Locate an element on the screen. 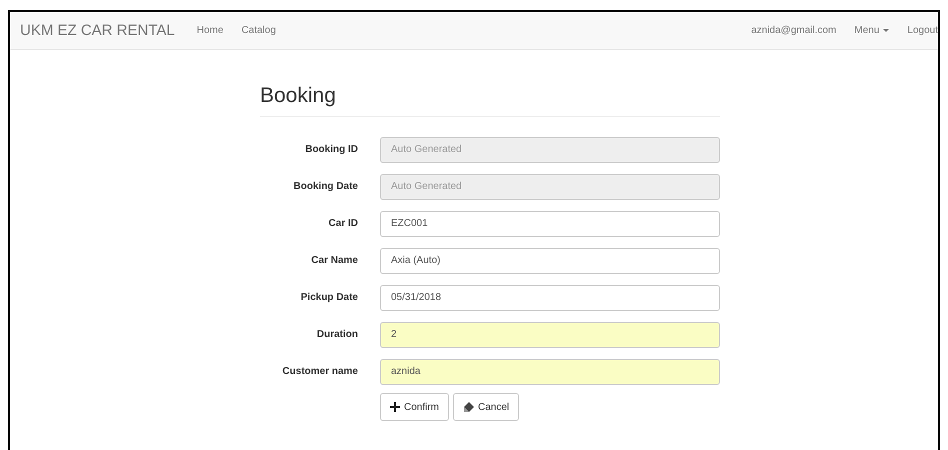 Image resolution: width=948 pixels, height=450 pixels. cancel-button: Cancel is located at coordinates (486, 407).